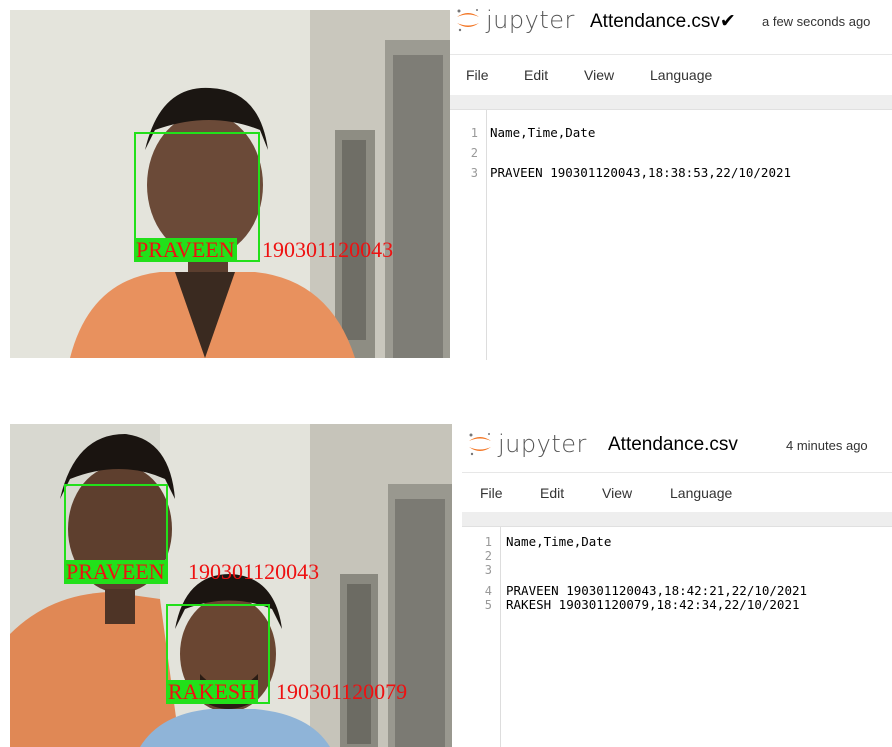 The image size is (892, 747). What do you see at coordinates (653, 605) in the screenshot?
I see `code-line: RAKESH 190301120079,18:42:34,22/10/2021` at bounding box center [653, 605].